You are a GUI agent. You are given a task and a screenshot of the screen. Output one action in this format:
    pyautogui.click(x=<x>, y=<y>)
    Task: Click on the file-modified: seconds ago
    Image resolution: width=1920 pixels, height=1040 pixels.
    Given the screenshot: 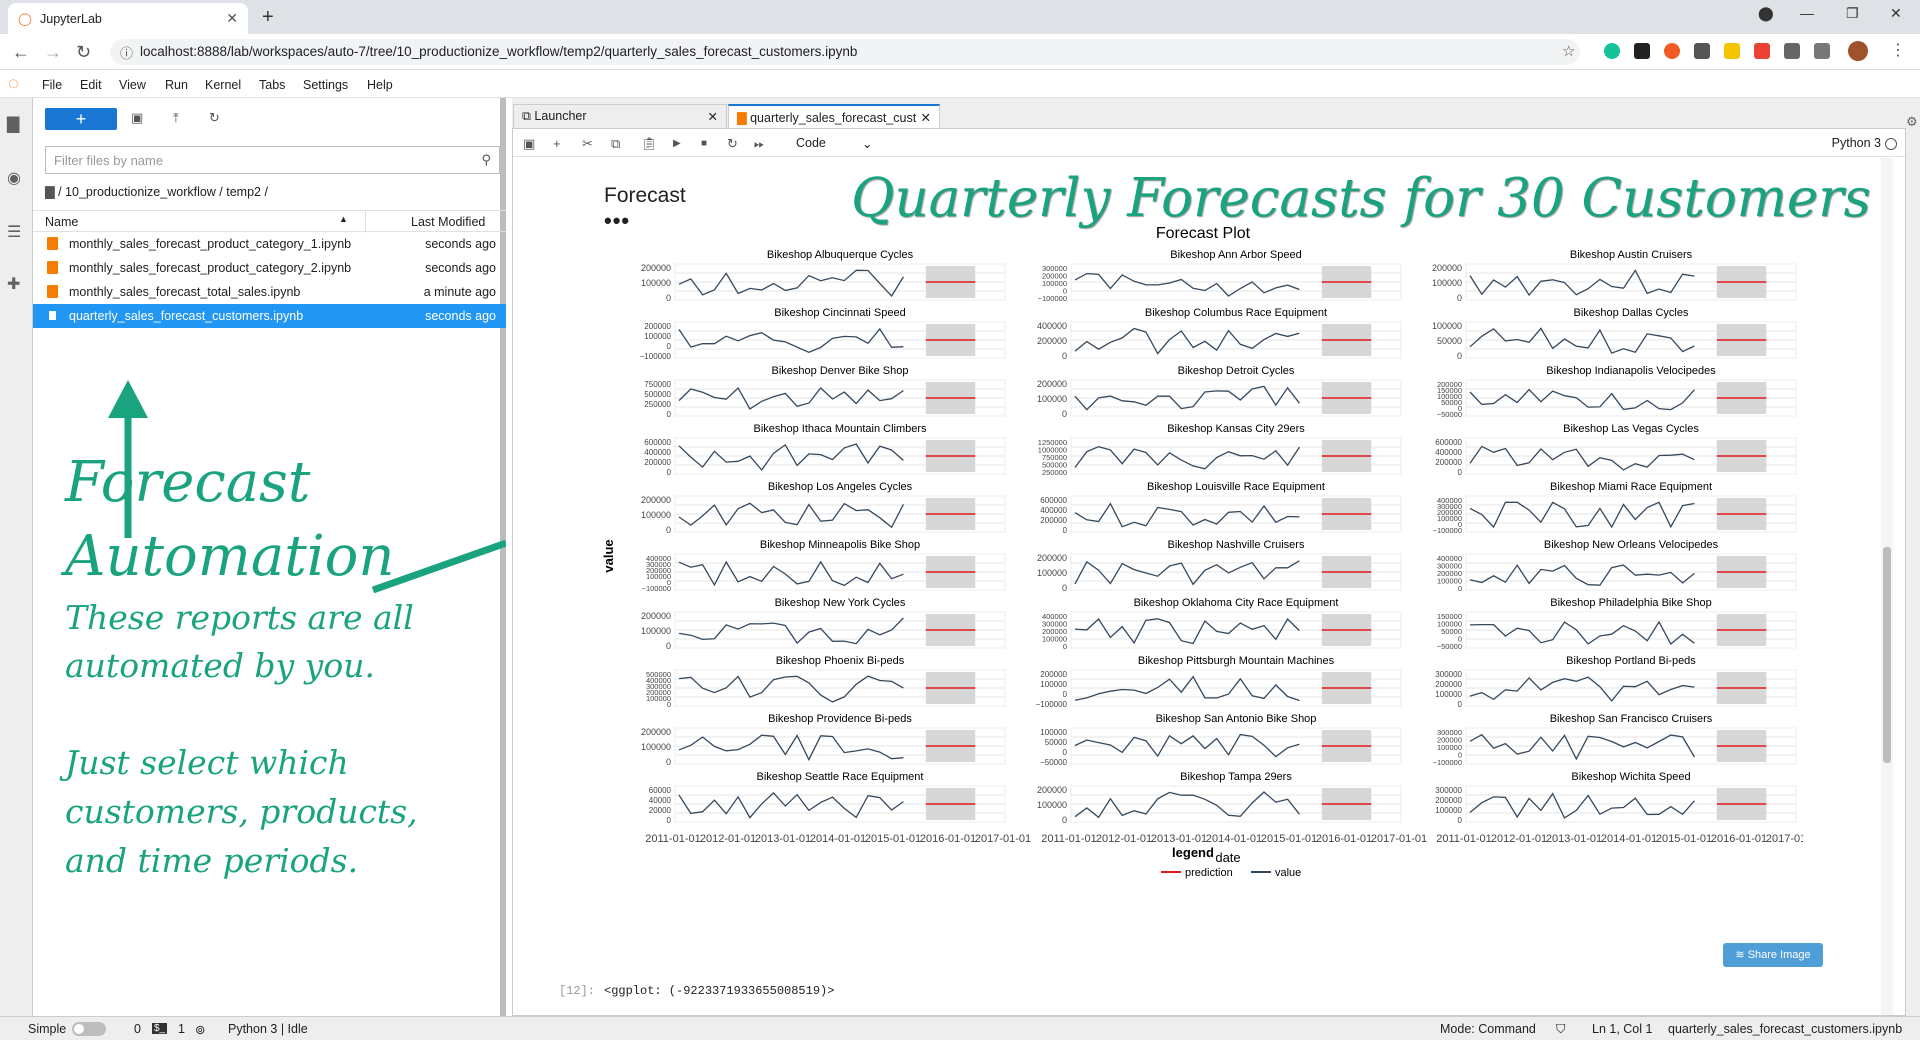 What is the action you would take?
    pyautogui.click(x=460, y=244)
    